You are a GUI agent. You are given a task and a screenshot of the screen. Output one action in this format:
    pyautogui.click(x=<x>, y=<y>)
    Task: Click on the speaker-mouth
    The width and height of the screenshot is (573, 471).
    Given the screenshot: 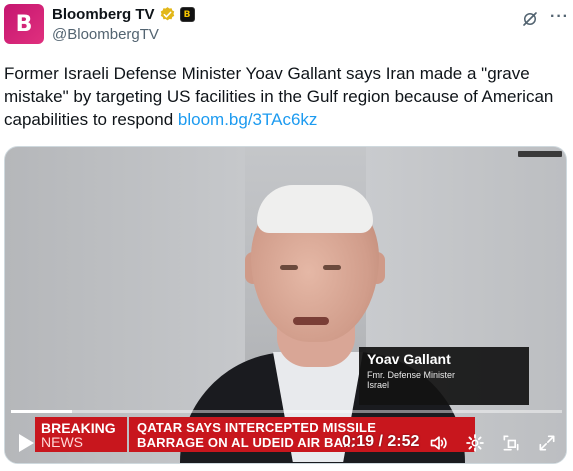 What is the action you would take?
    pyautogui.click(x=311, y=321)
    